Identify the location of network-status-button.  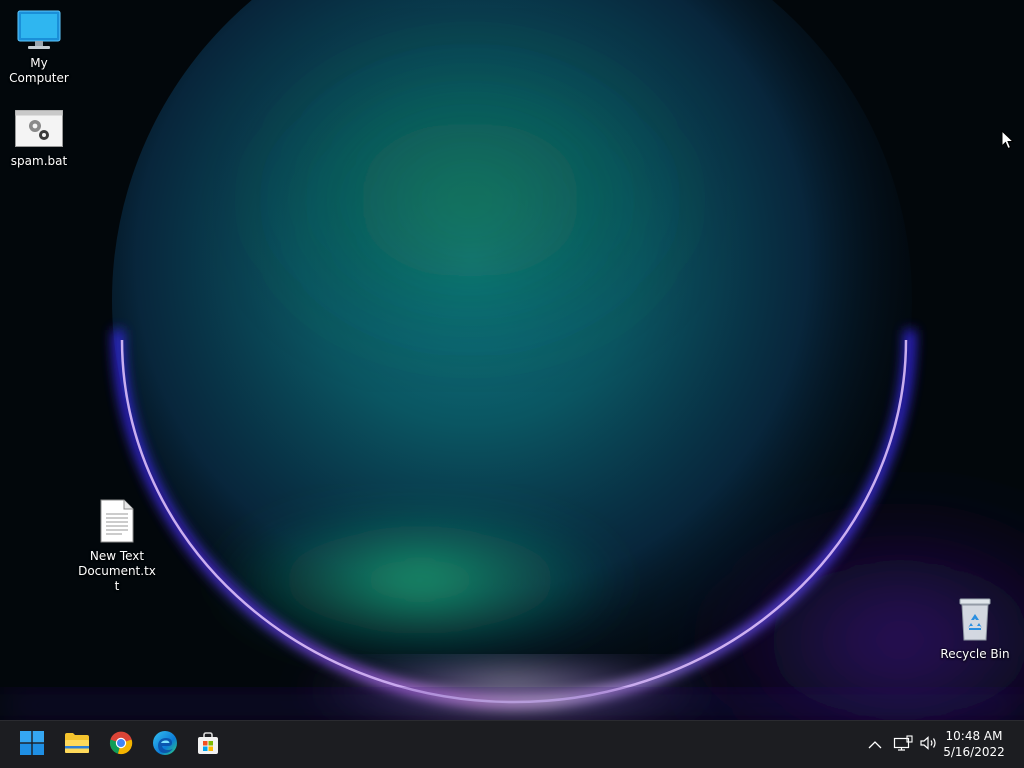
(903, 744).